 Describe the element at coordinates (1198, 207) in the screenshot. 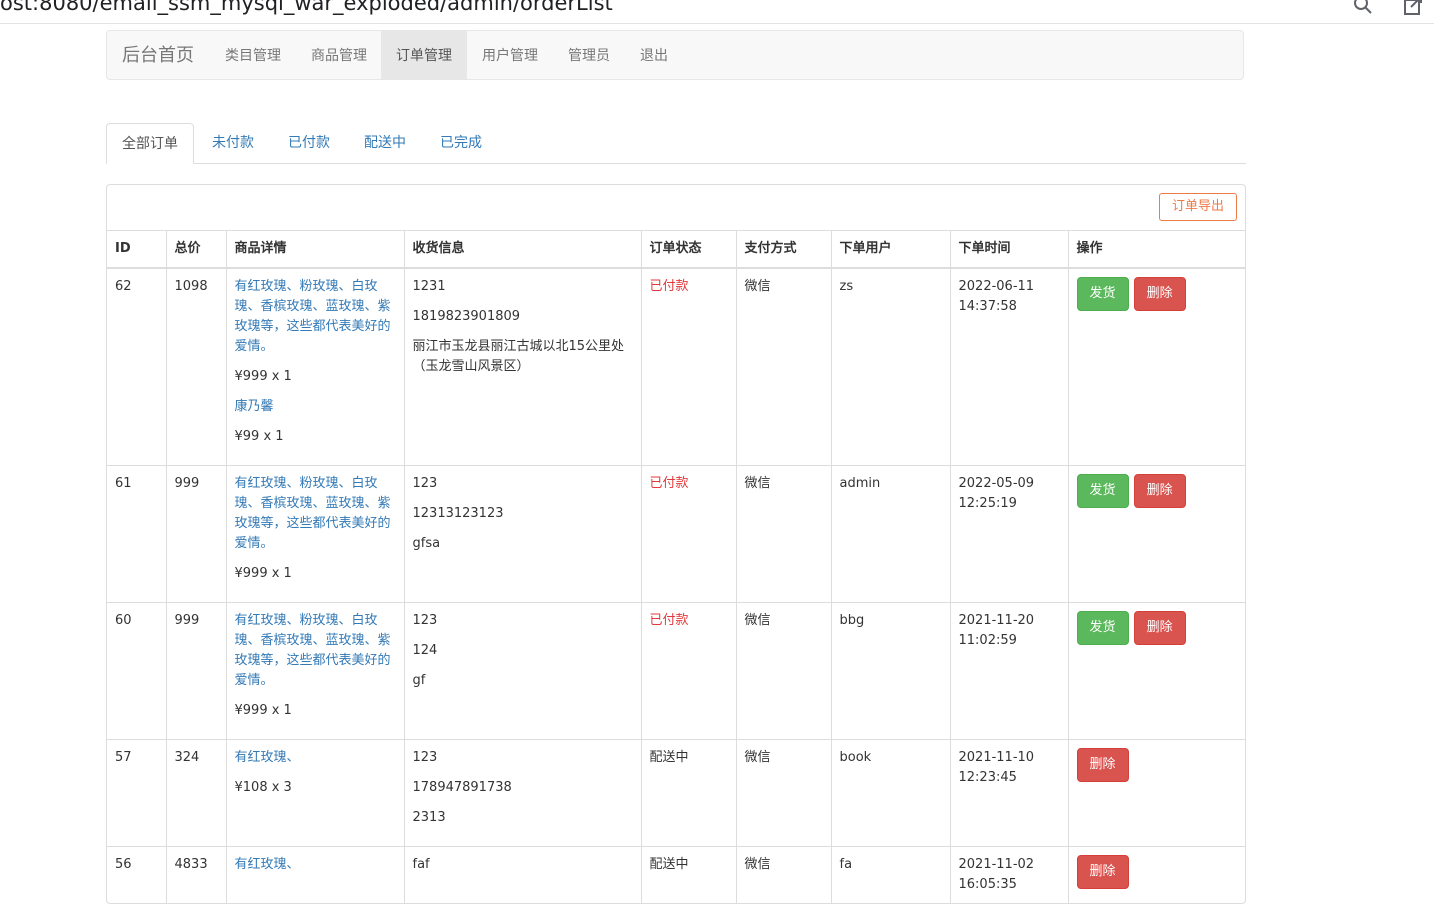

I see `export-orders-button: 订单导出` at that location.